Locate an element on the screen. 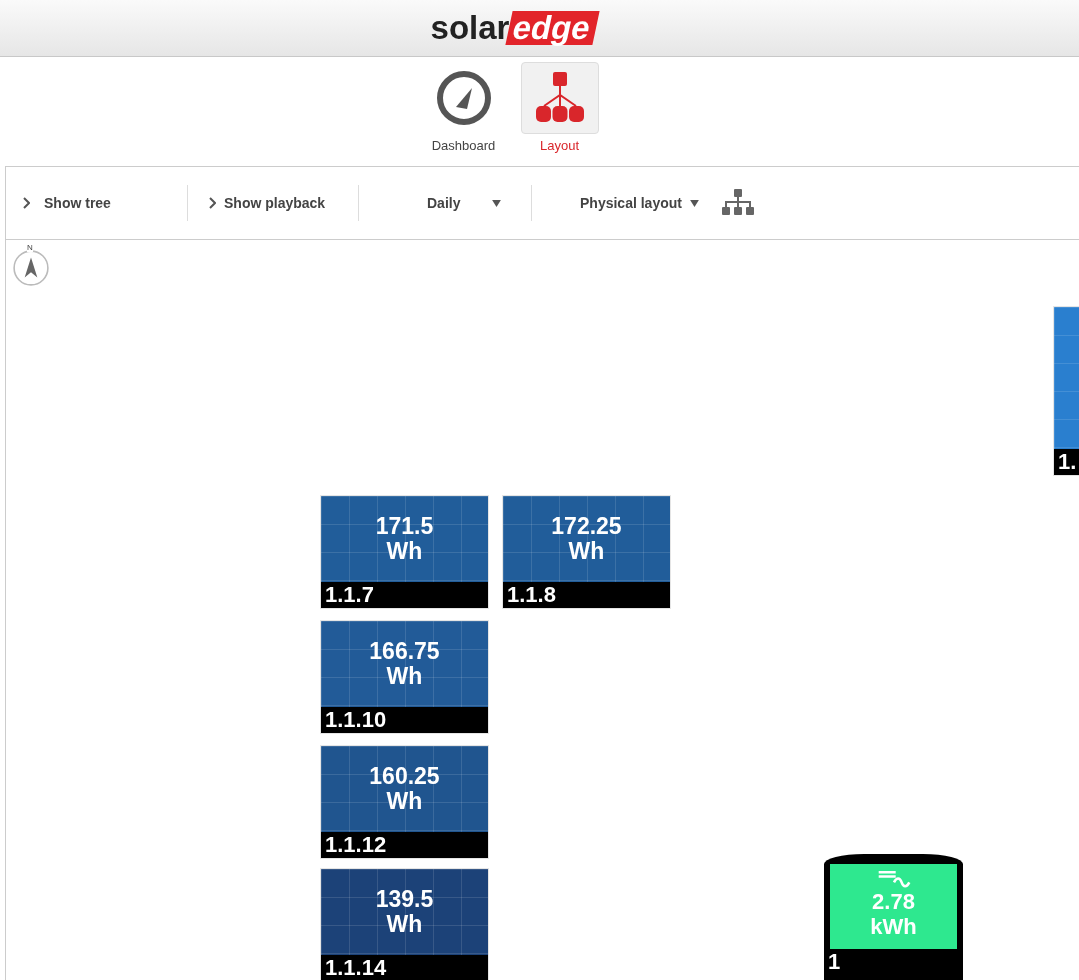 This screenshot has width=1079, height=980. period-dropdown: Daily is located at coordinates (479, 203).